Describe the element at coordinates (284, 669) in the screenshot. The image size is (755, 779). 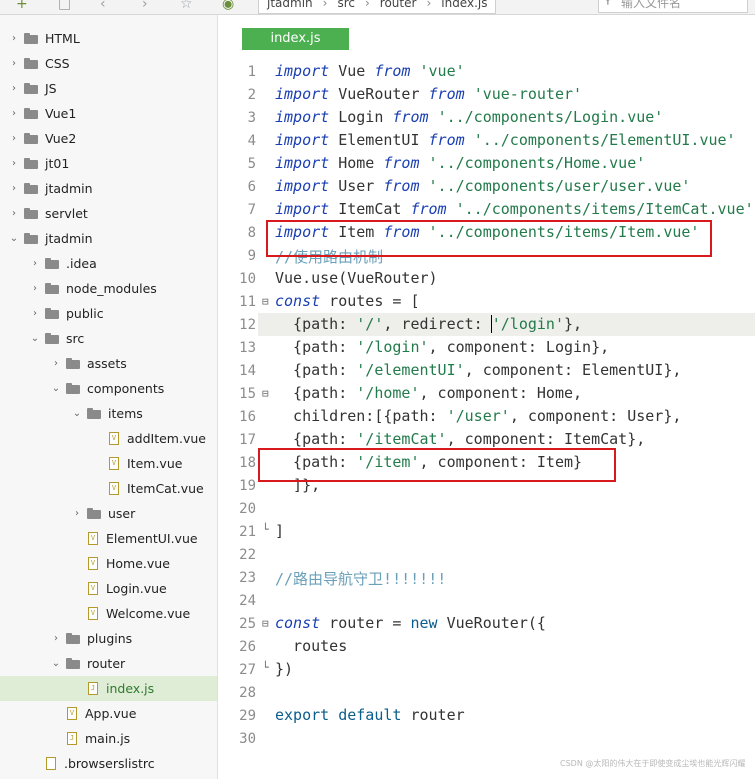
I see `code-line: })` at that location.